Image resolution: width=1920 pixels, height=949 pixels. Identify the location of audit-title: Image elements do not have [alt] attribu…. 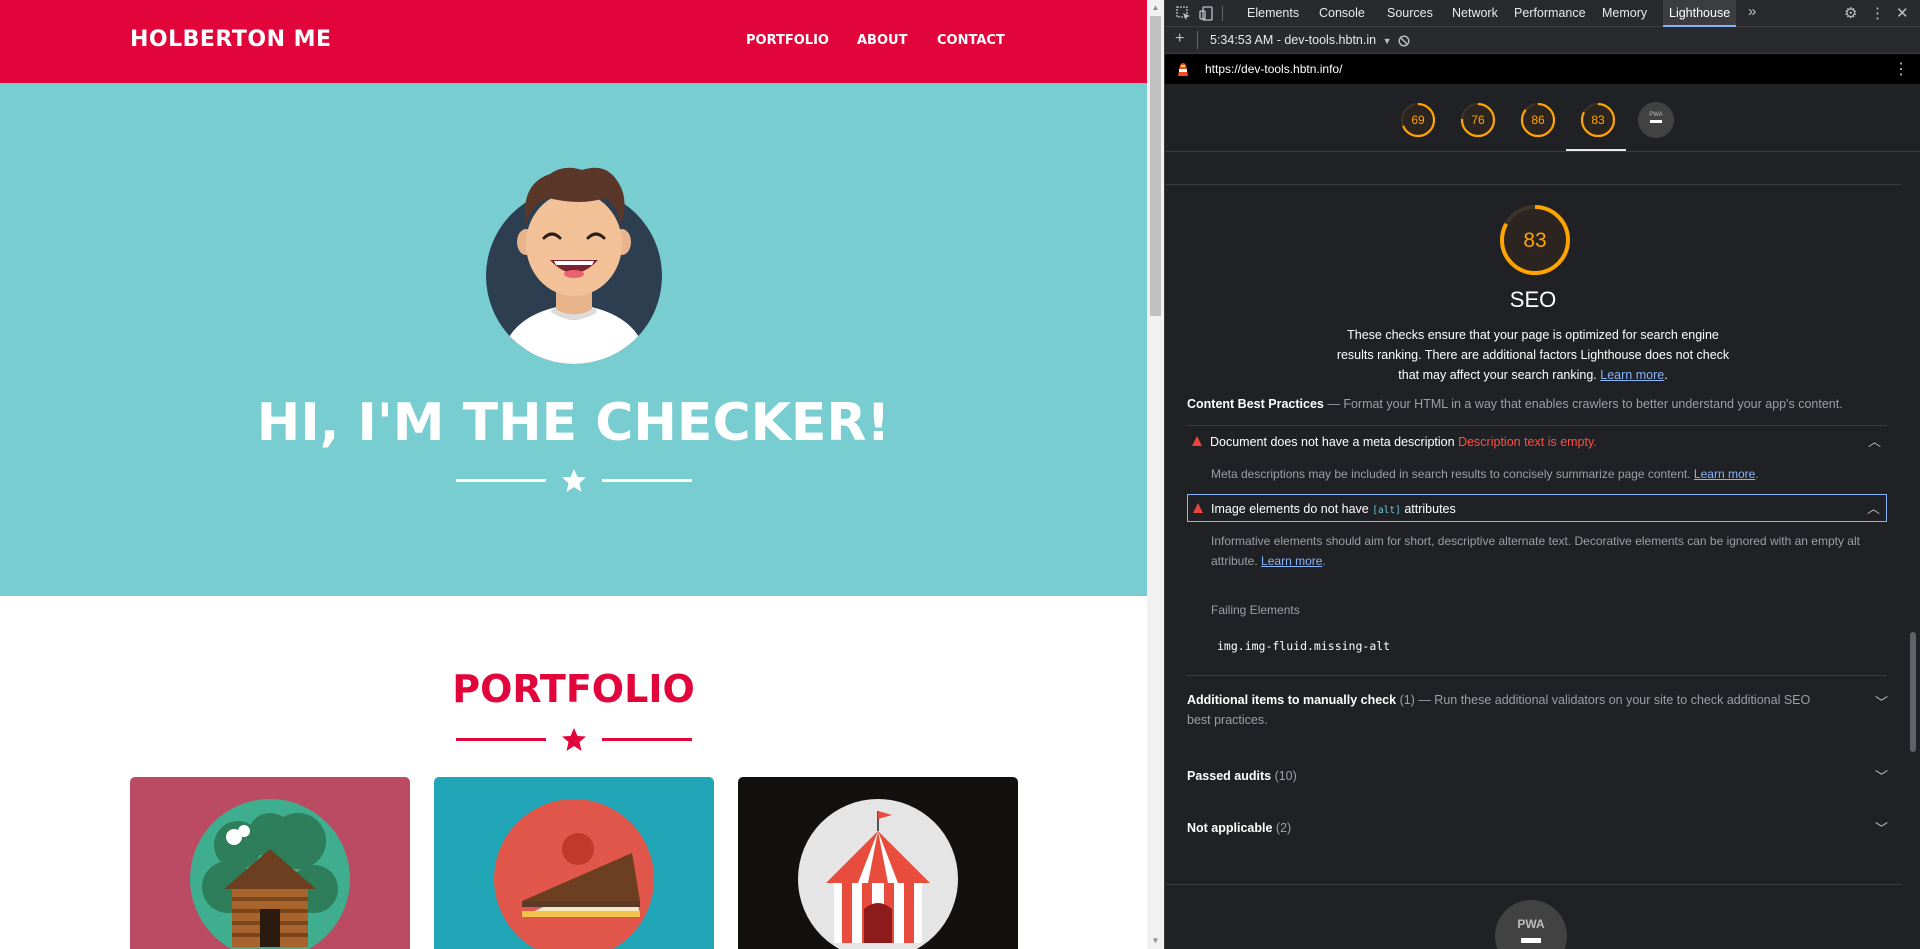
(1333, 510).